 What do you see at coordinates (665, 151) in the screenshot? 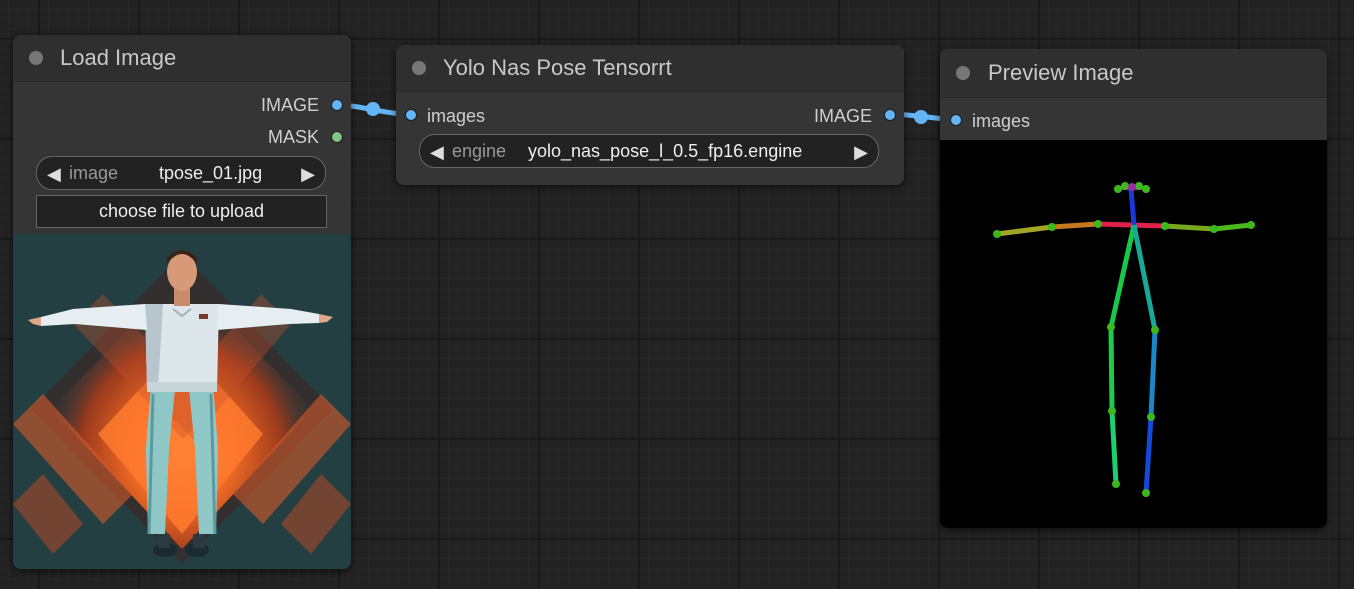
I see `widget-value: yolo_nas_pose_l_0.5_fp16.engine` at bounding box center [665, 151].